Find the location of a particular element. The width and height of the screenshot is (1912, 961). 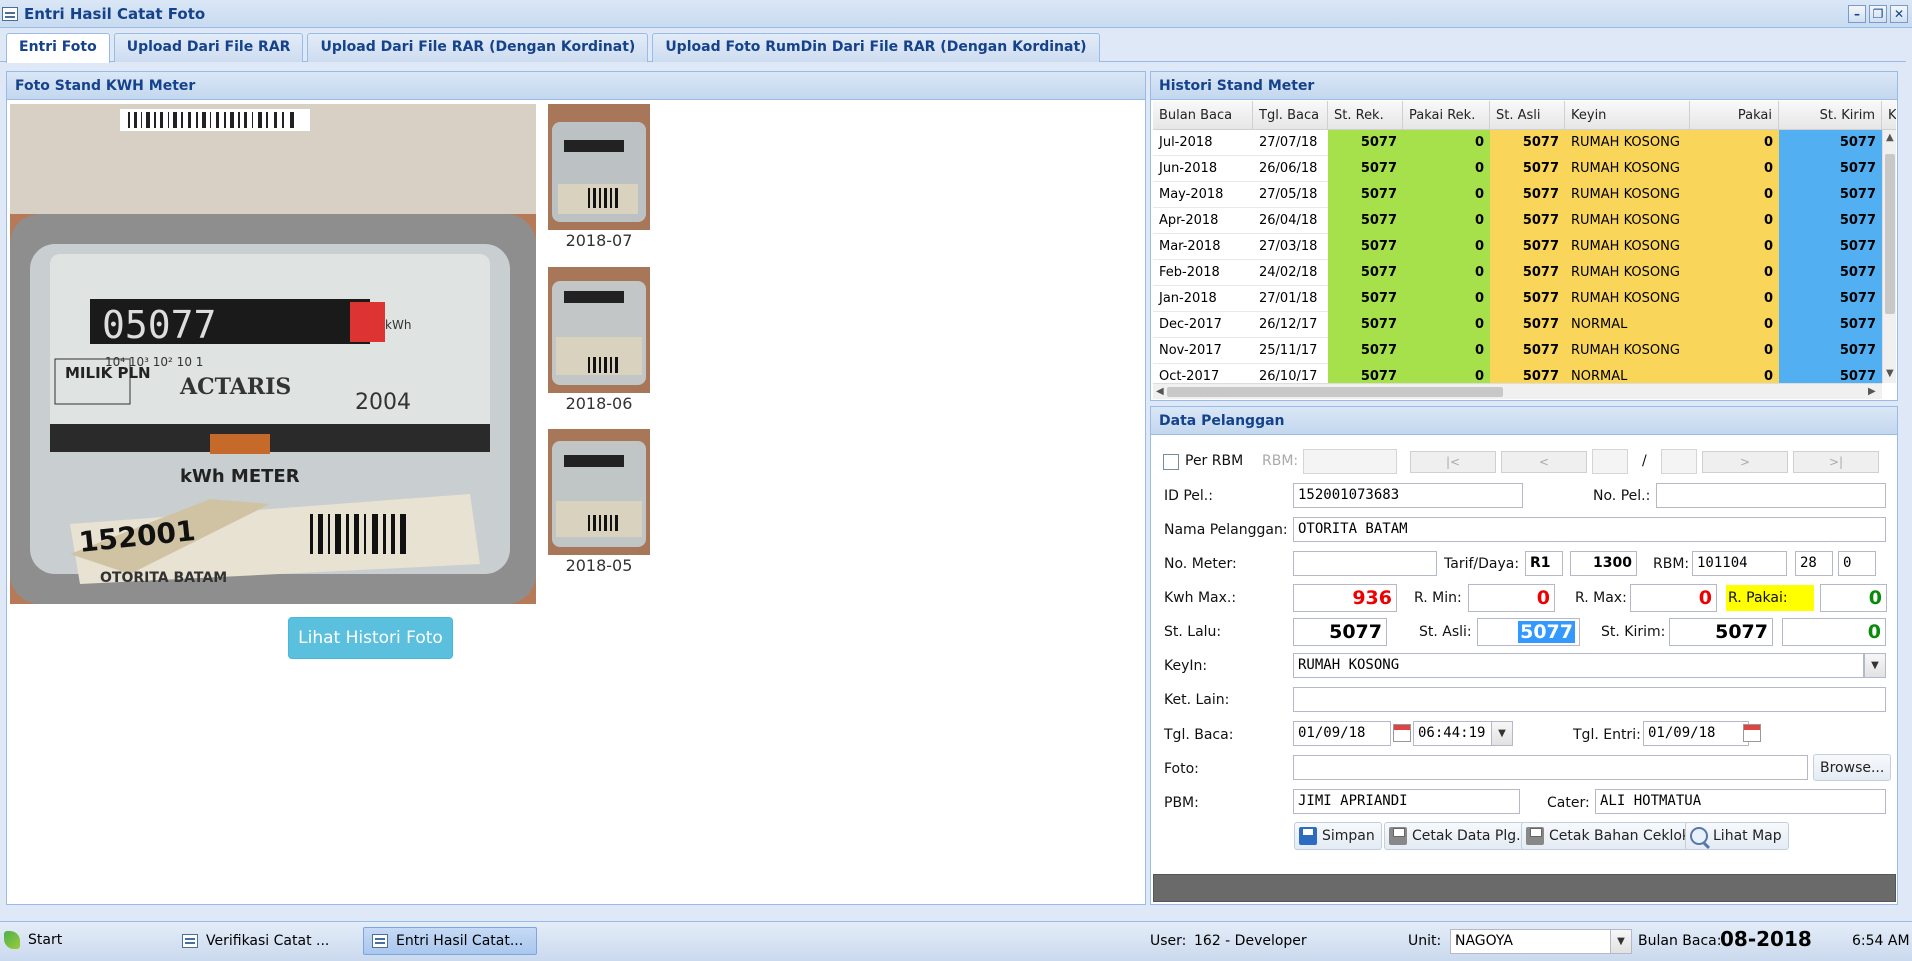

tgl-entri-input: 01/09/18 is located at coordinates (1696, 733).